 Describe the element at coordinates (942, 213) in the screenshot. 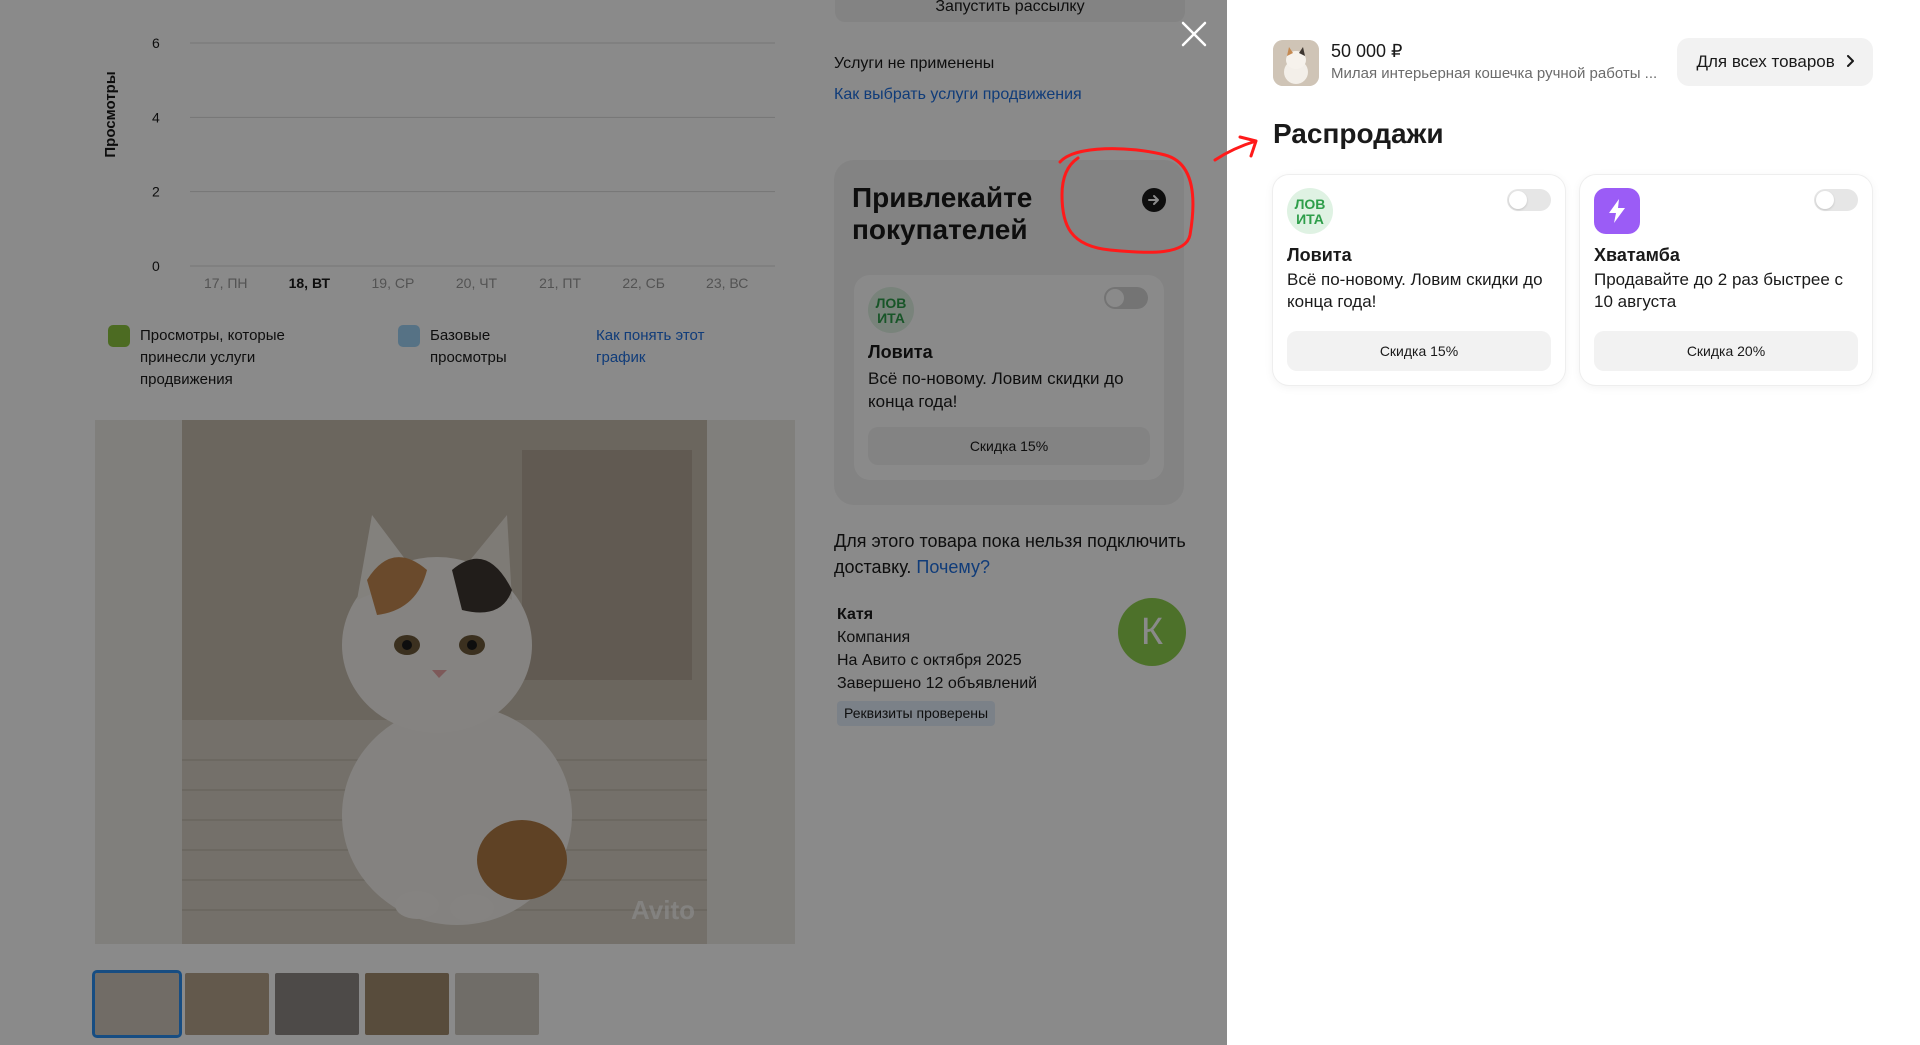

I see `attract-buyers-title: Привлекайте покупателей` at that location.